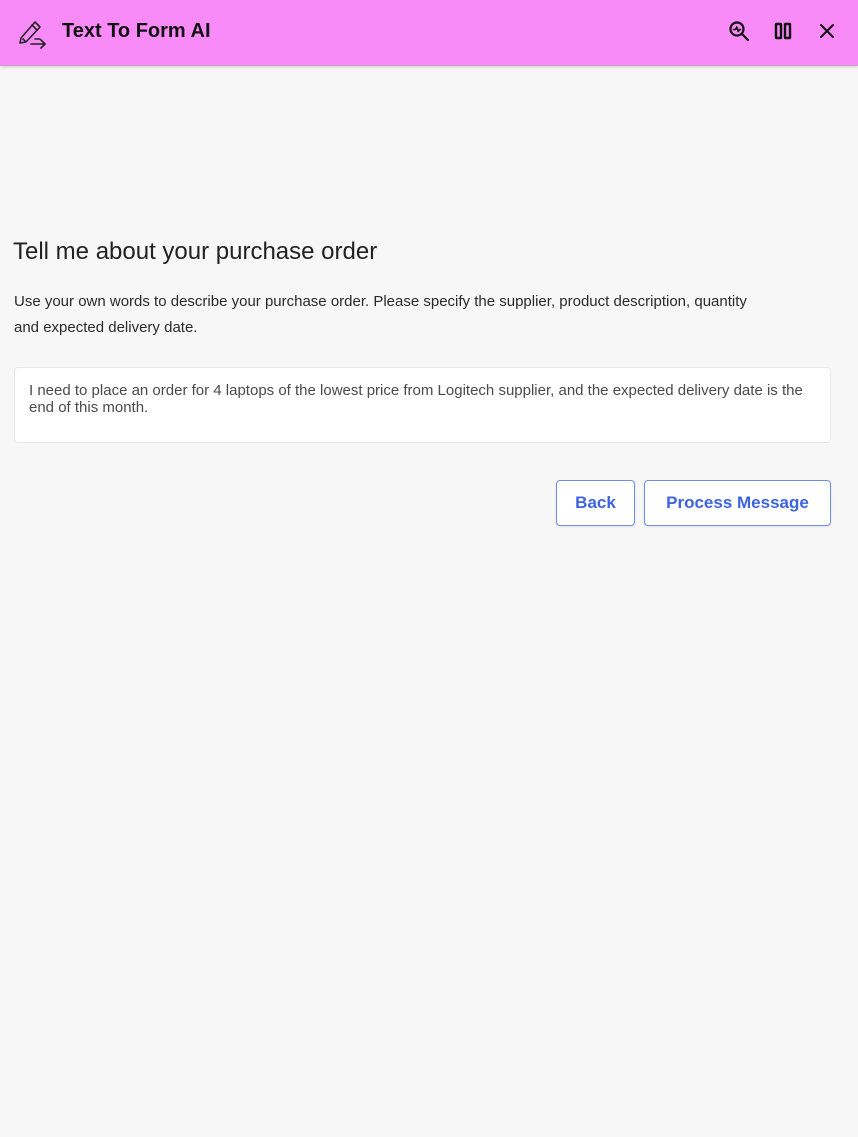 This screenshot has height=1137, width=858. I want to click on close-icon, so click(827, 32).